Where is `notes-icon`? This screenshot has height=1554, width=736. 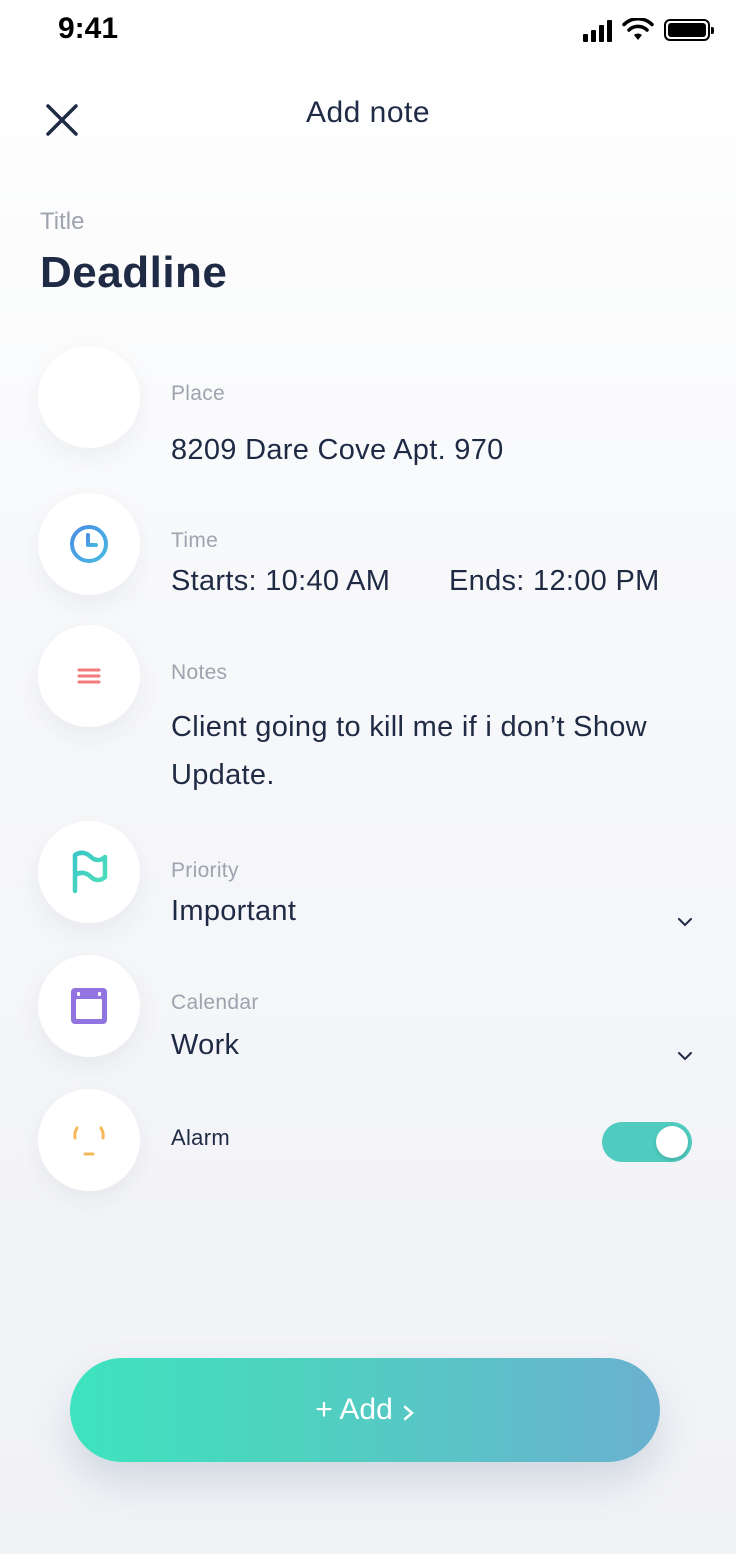 notes-icon is located at coordinates (89, 676).